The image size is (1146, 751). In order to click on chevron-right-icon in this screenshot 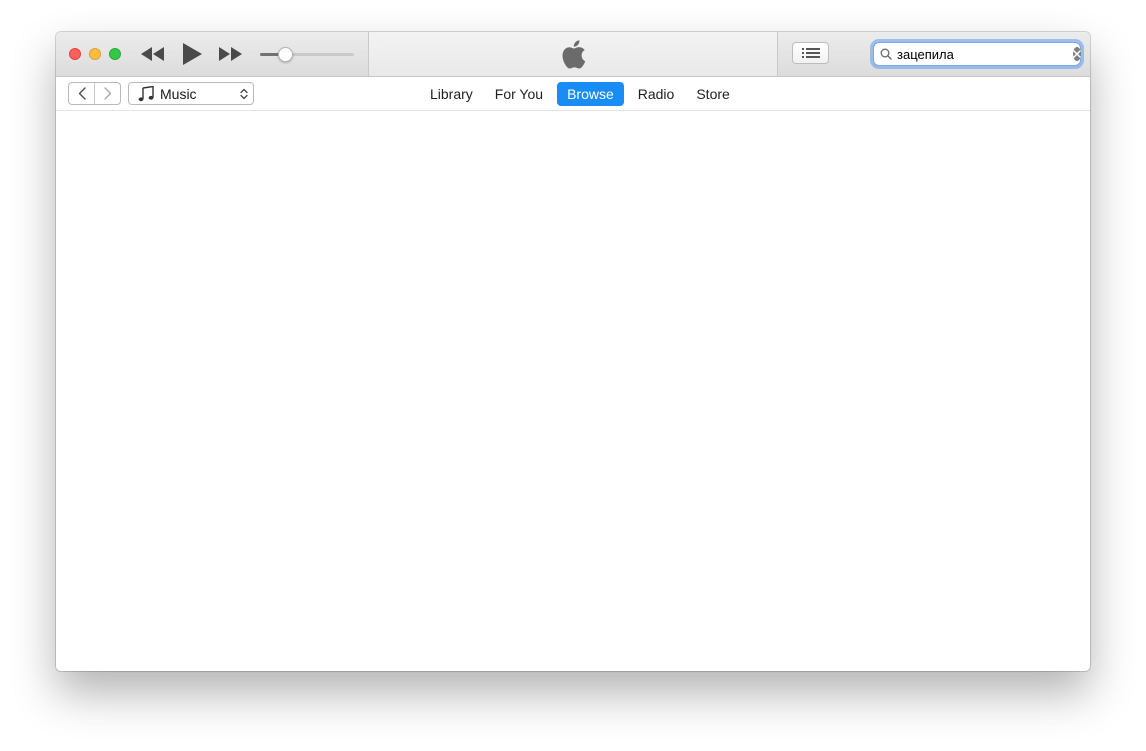, I will do `click(107, 93)`.